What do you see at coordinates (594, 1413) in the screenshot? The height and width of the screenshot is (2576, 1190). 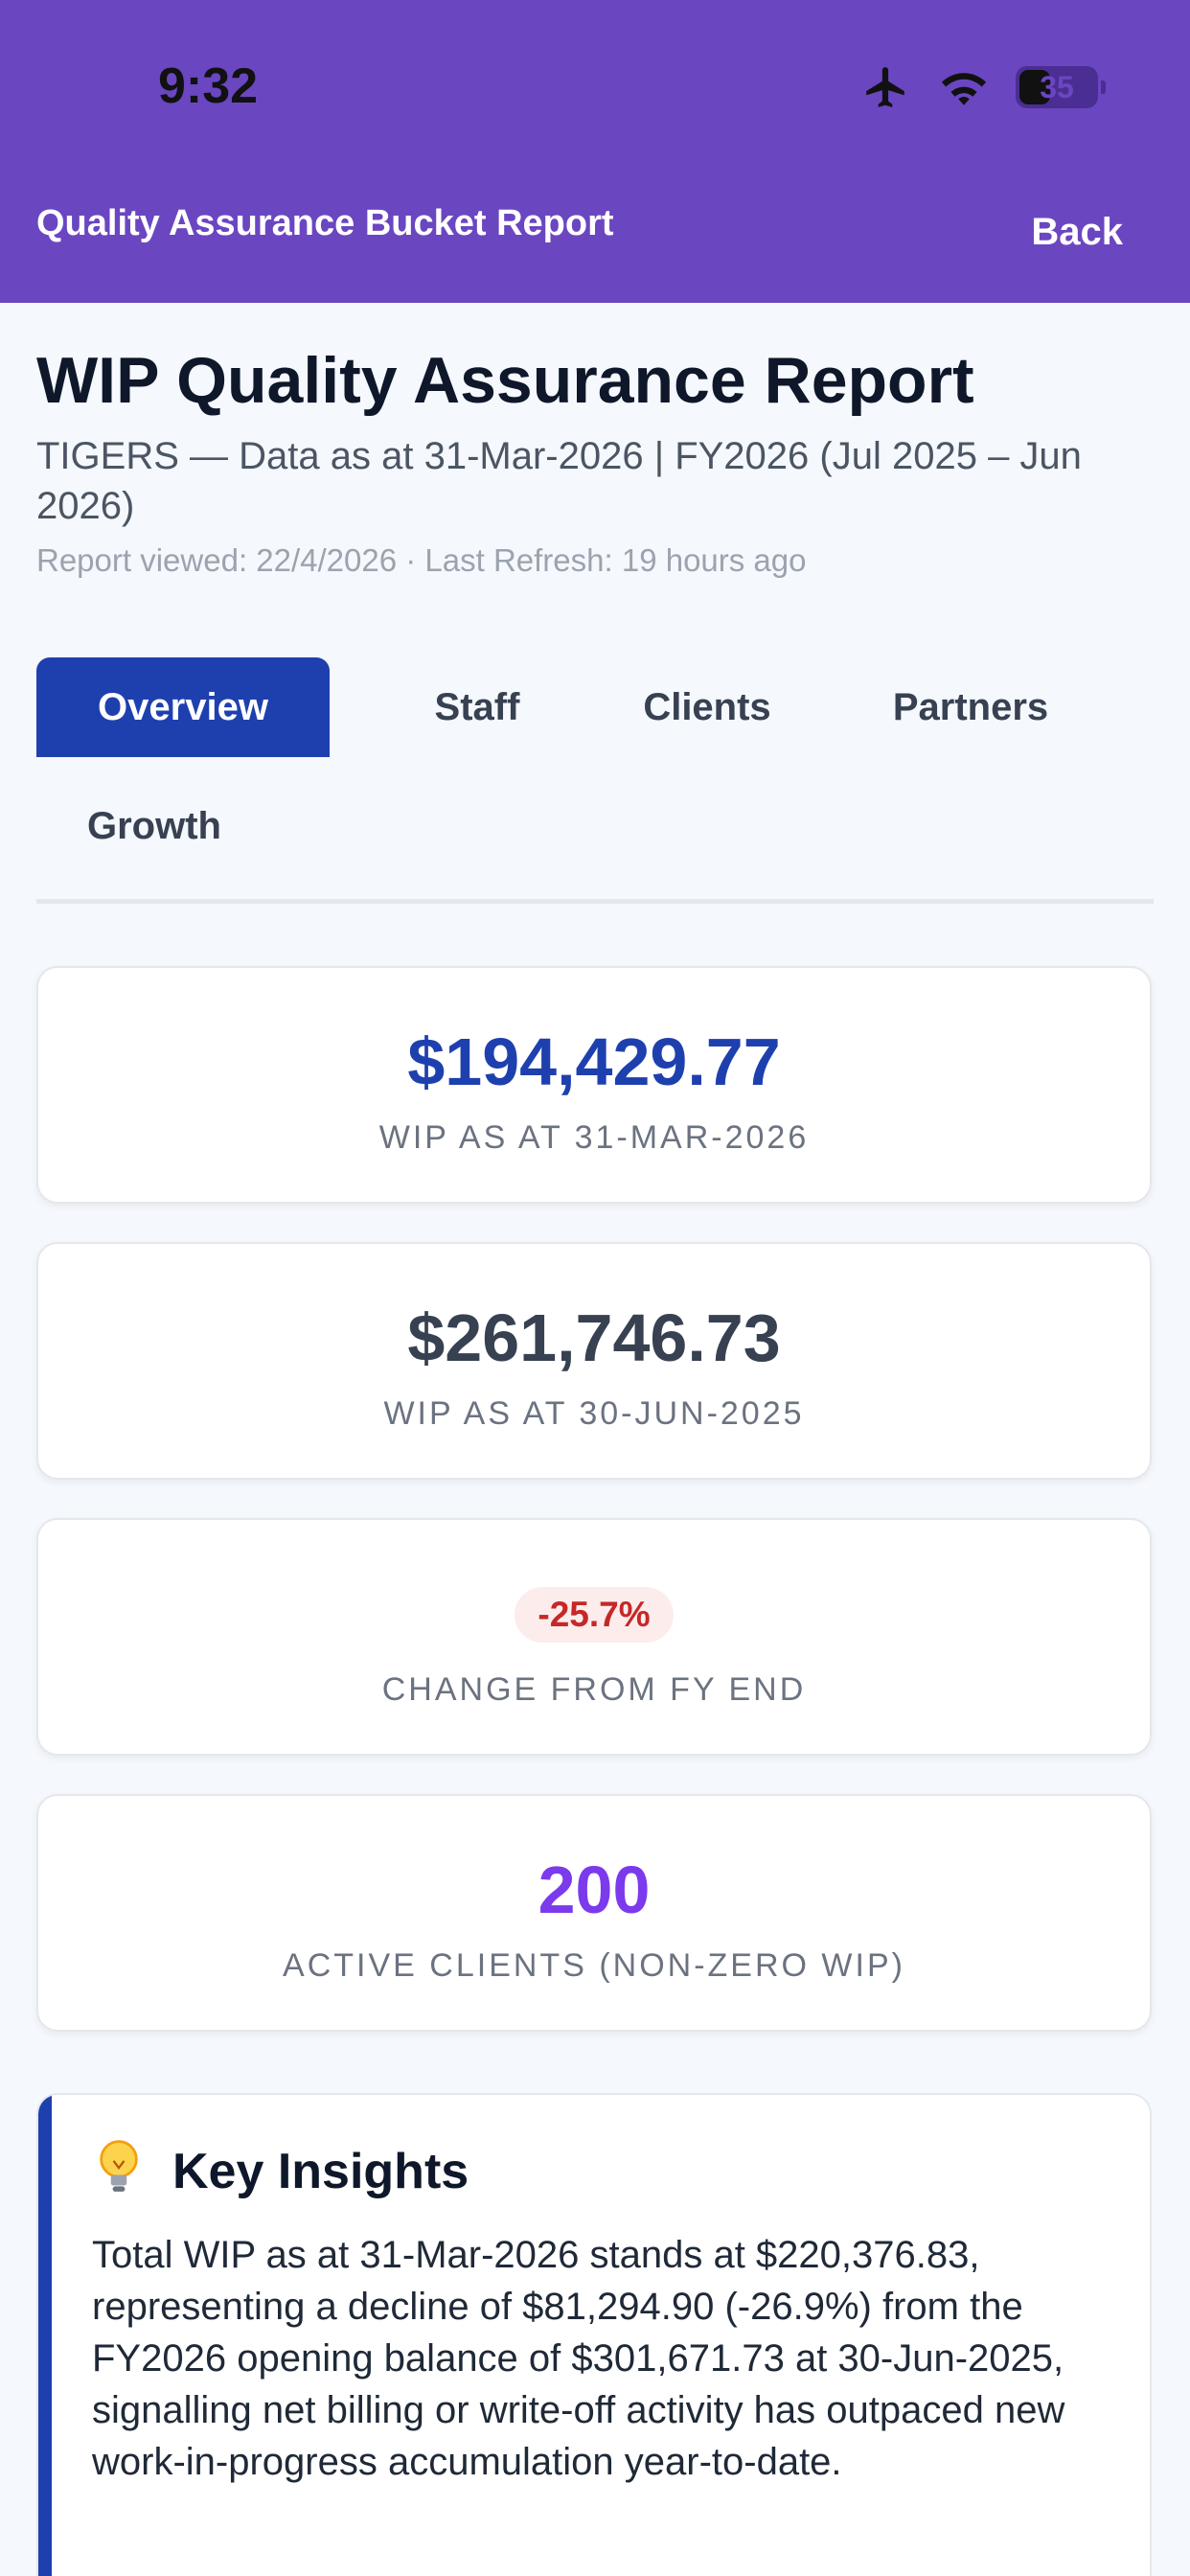 I see `kpi-label: WIP AS AT 30-JUN-2025` at bounding box center [594, 1413].